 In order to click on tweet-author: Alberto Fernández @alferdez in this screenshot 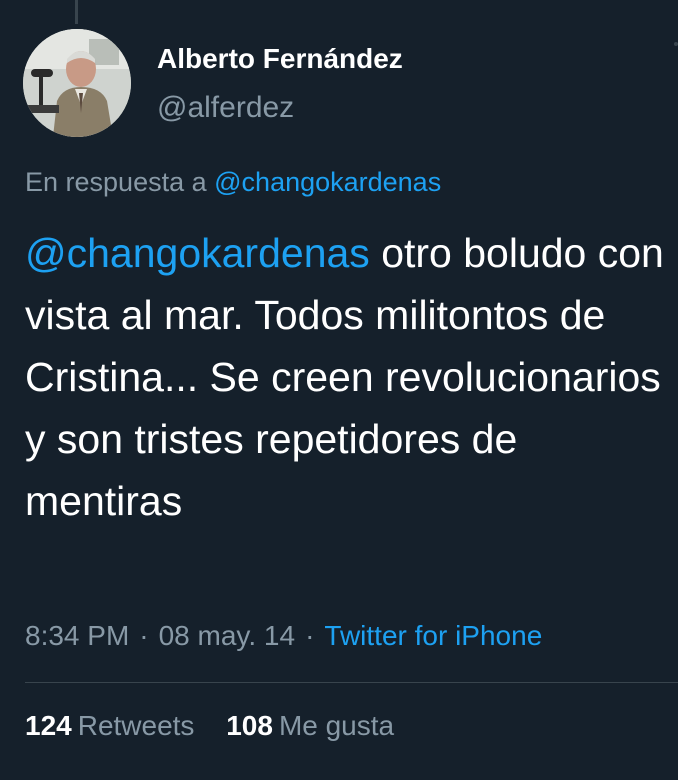, I will do `click(280, 83)`.